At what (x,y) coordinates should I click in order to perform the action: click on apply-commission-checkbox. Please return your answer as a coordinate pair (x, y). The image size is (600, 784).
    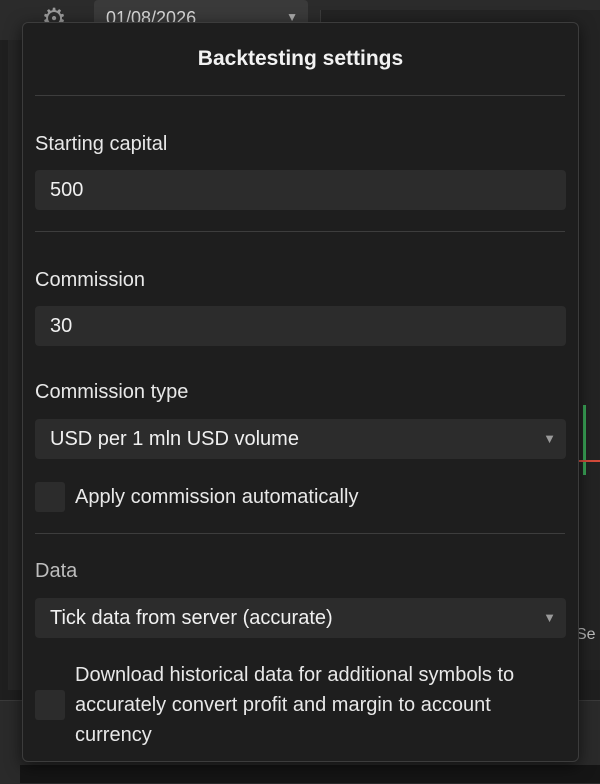
    Looking at the image, I should click on (50, 497).